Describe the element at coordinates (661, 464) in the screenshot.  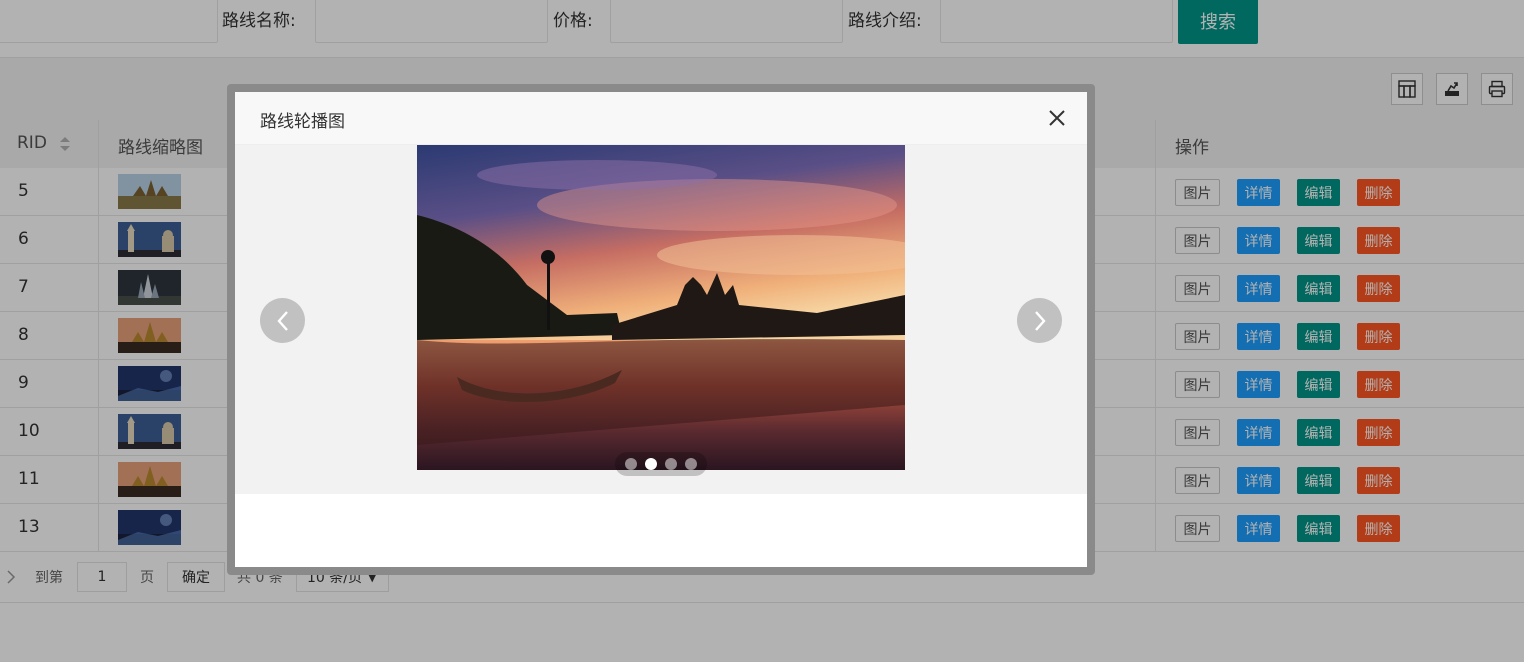
I see `carousel-indicators` at that location.